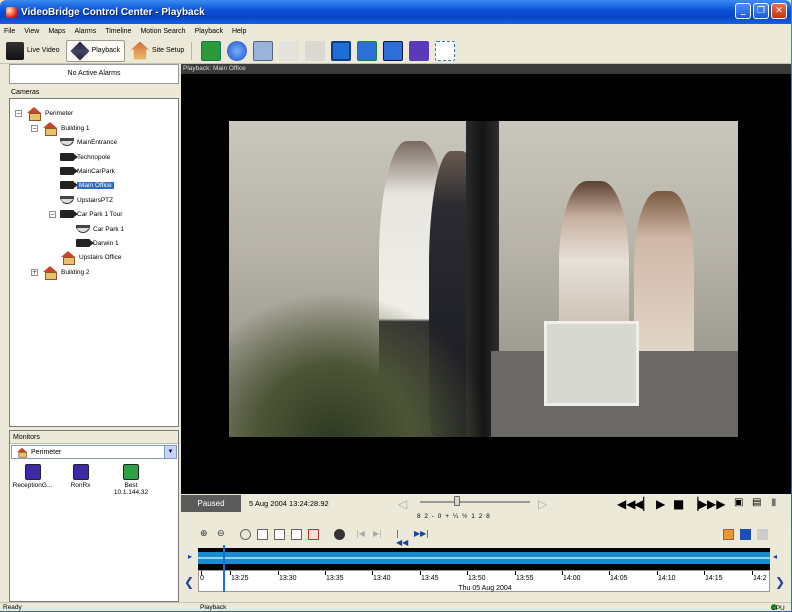 This screenshot has width=792, height=612. I want to click on monitors-header: Monitors, so click(94, 437).